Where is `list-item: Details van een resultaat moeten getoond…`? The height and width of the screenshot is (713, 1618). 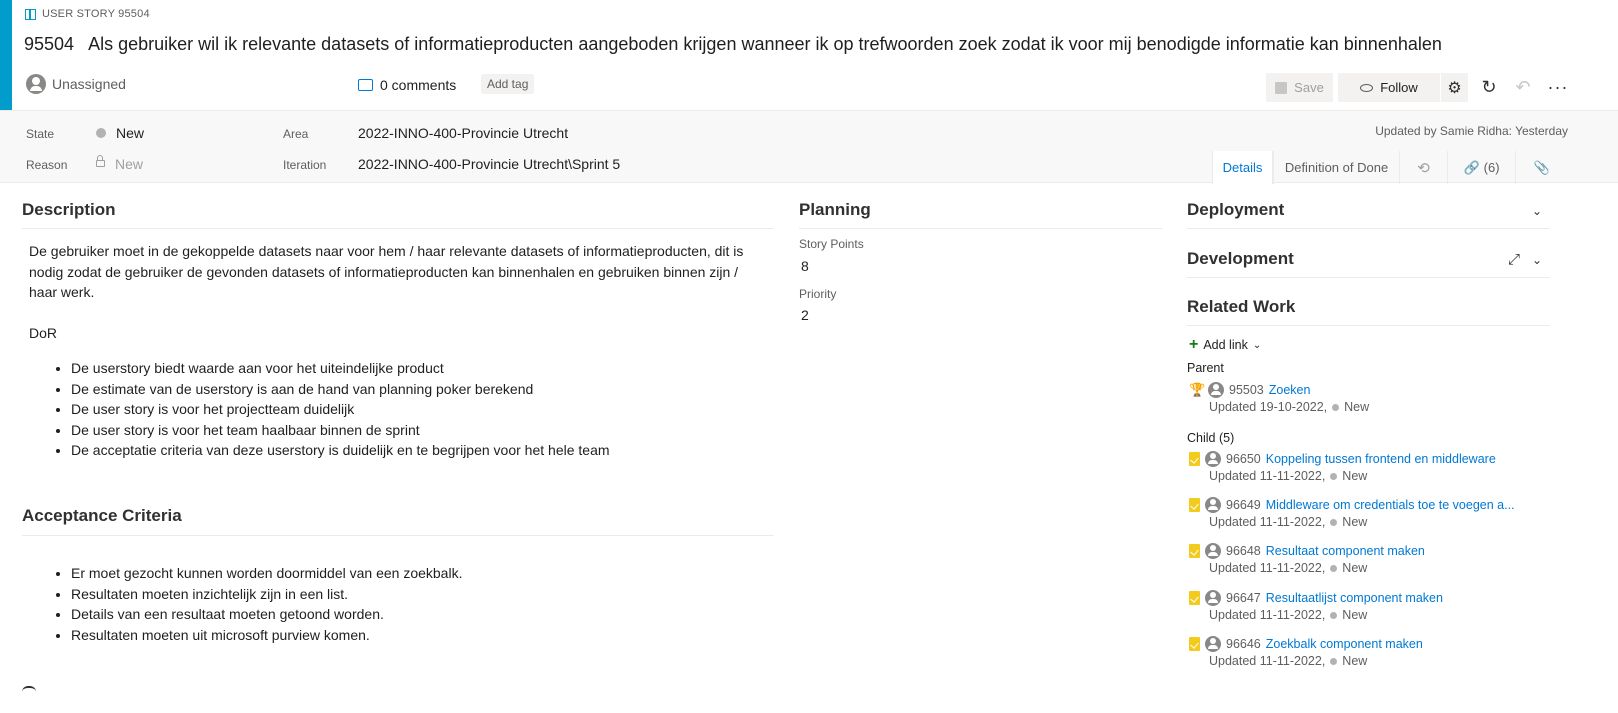 list-item: Details van een resultaat moeten getoond… is located at coordinates (420, 614).